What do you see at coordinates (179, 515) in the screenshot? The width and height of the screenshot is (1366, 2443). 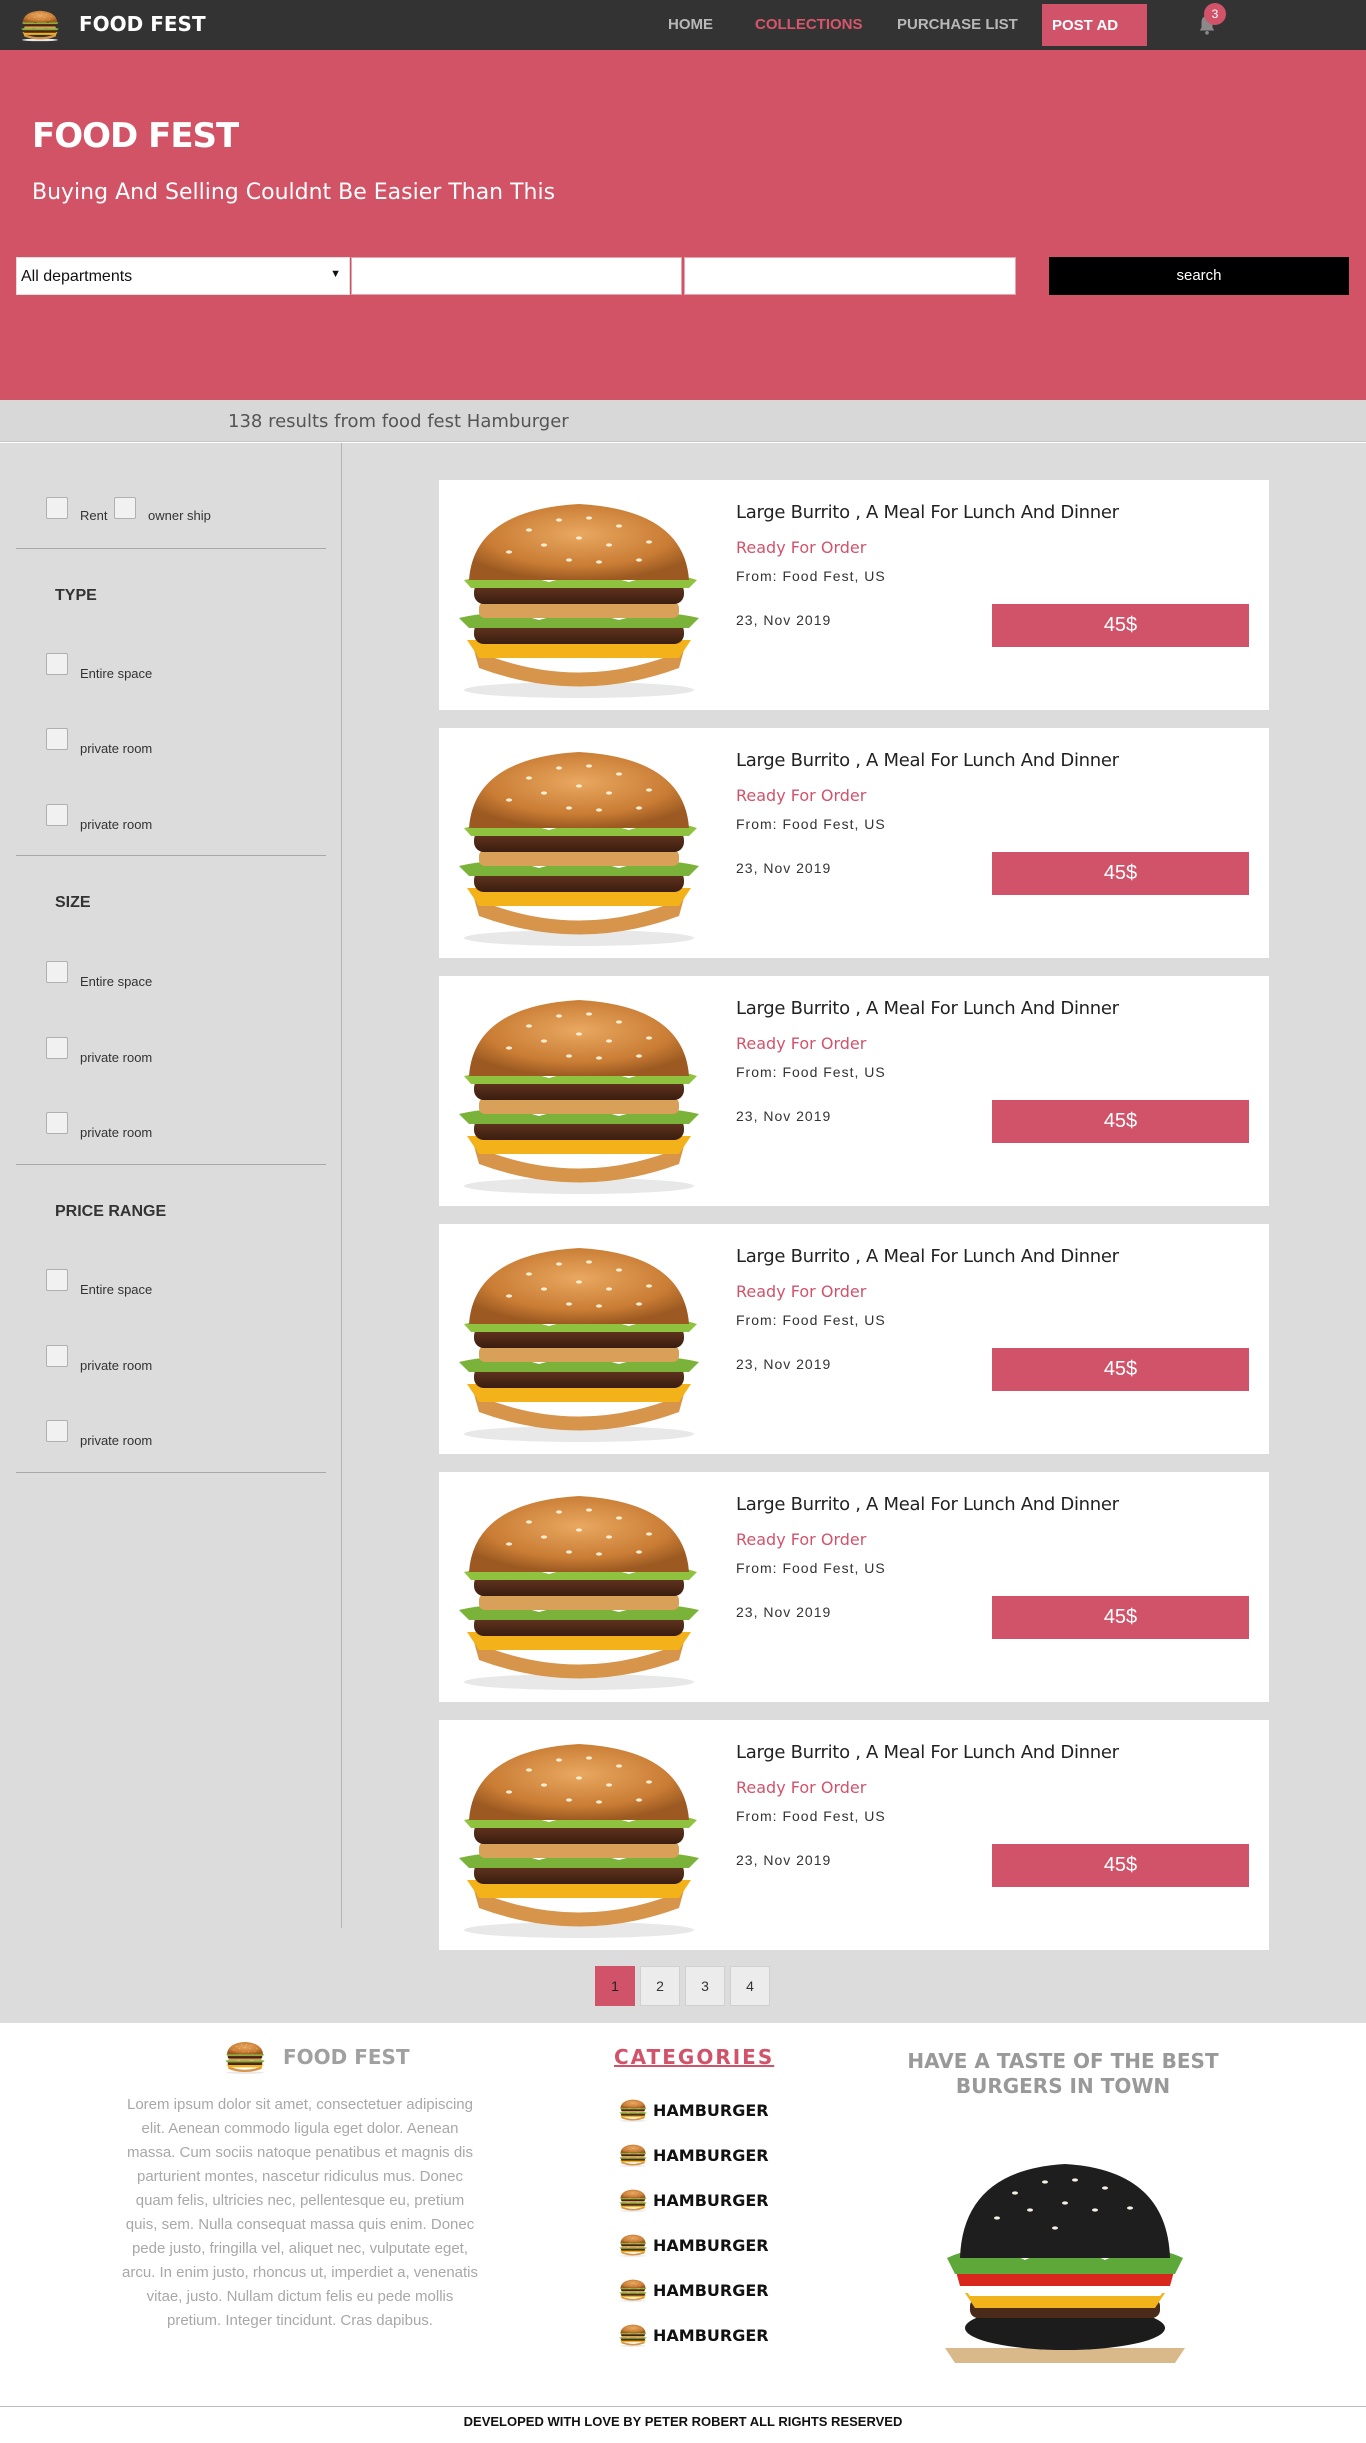 I see `ownership-label: owner ship` at bounding box center [179, 515].